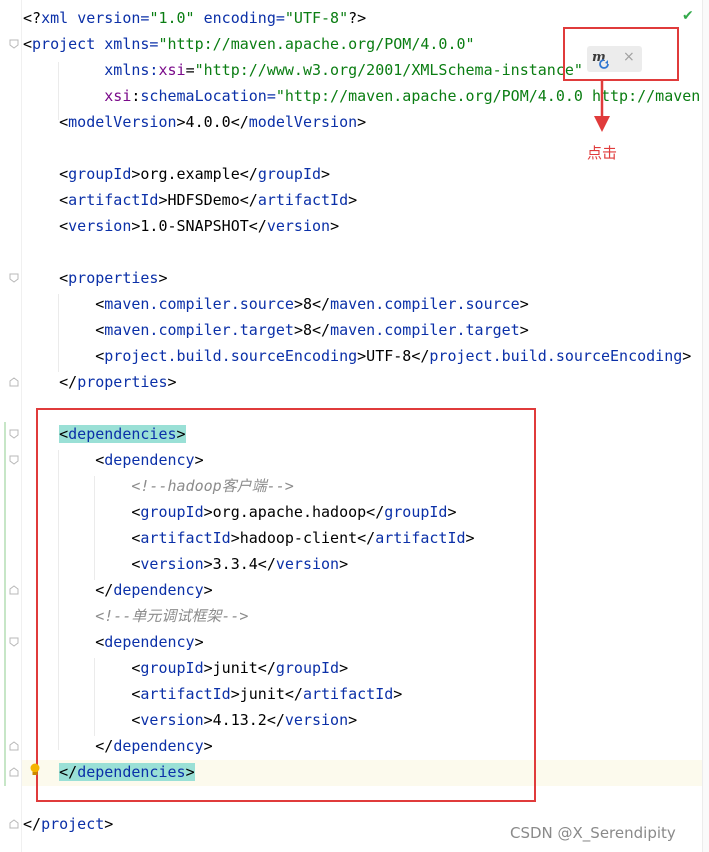  I want to click on code-token: ?>, so click(357, 18).